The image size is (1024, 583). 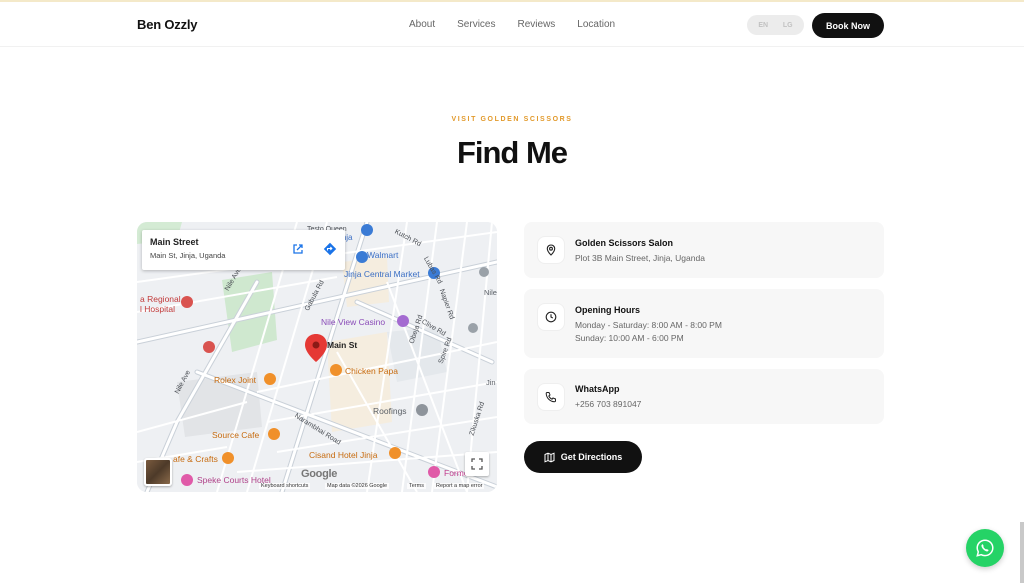 What do you see at coordinates (607, 310) in the screenshot?
I see `hours-card-title: Opening Hours` at bounding box center [607, 310].